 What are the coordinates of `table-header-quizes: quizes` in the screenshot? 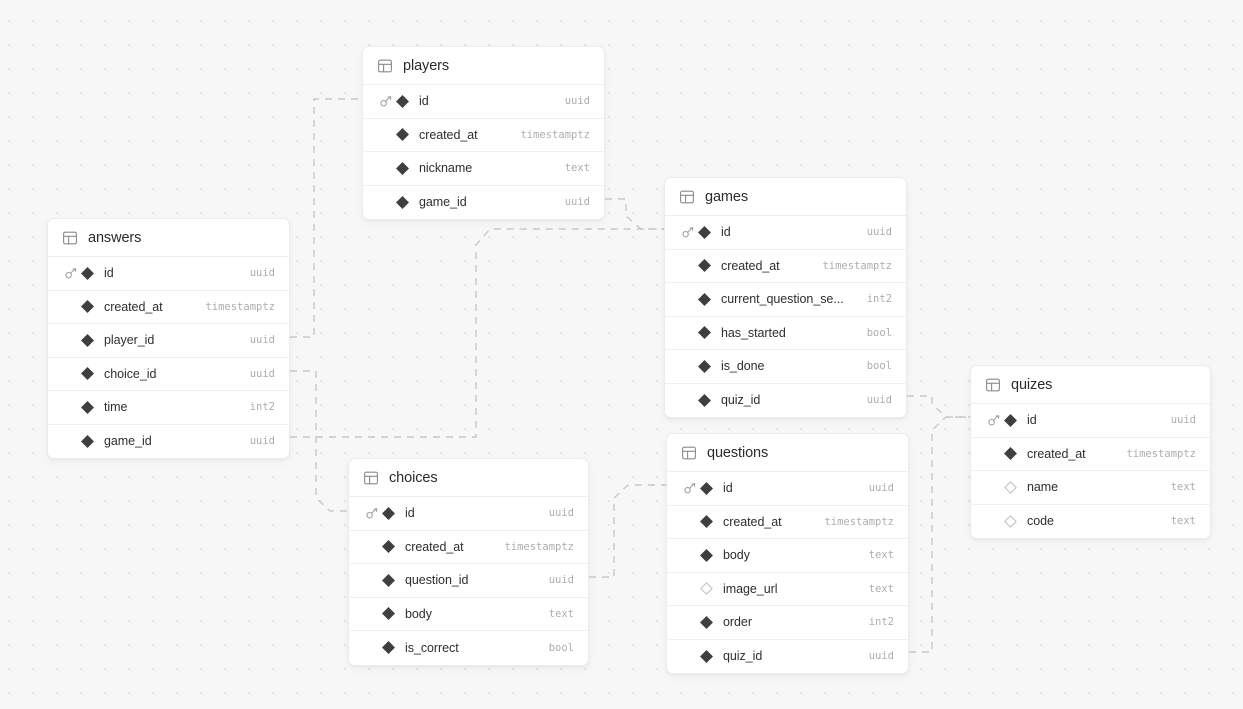 It's located at (1090, 385).